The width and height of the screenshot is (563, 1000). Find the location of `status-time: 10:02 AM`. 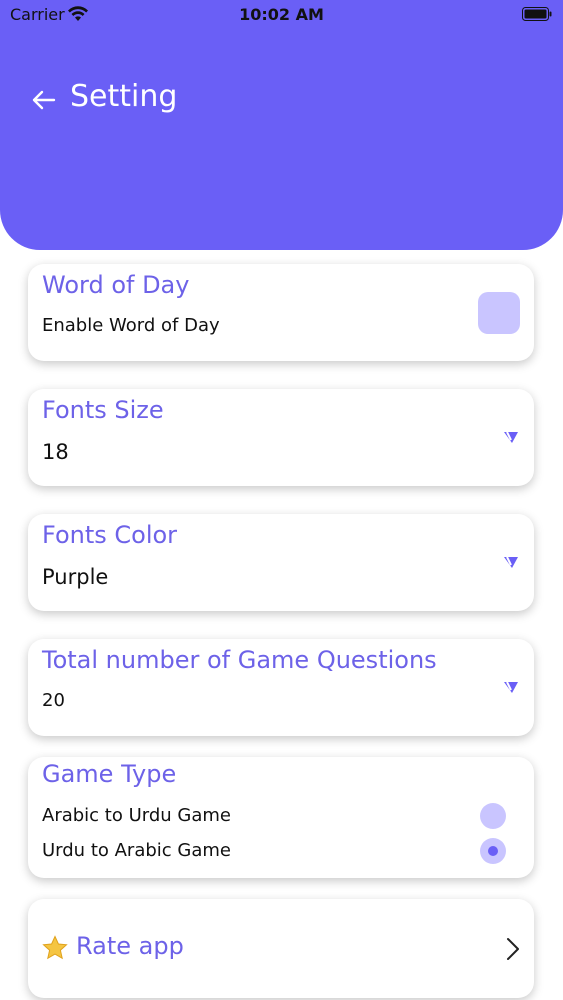

status-time: 10:02 AM is located at coordinates (281, 14).